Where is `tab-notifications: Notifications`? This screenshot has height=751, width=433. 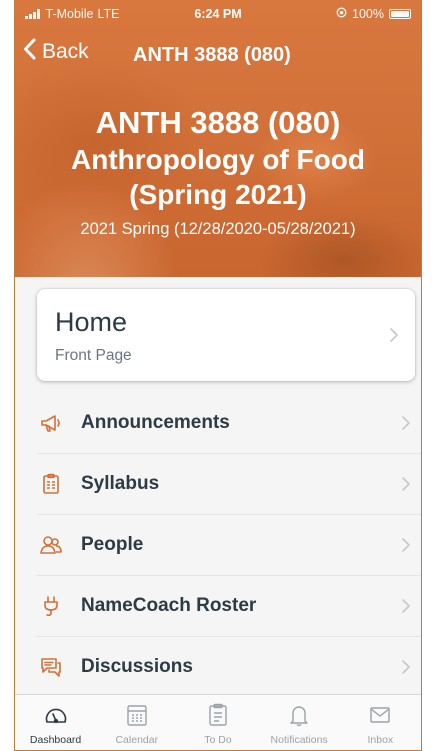 tab-notifications: Notifications is located at coordinates (299, 722).